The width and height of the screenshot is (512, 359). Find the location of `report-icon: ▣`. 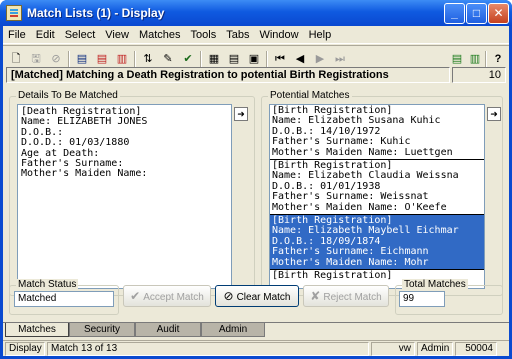

report-icon: ▣ is located at coordinates (254, 59).